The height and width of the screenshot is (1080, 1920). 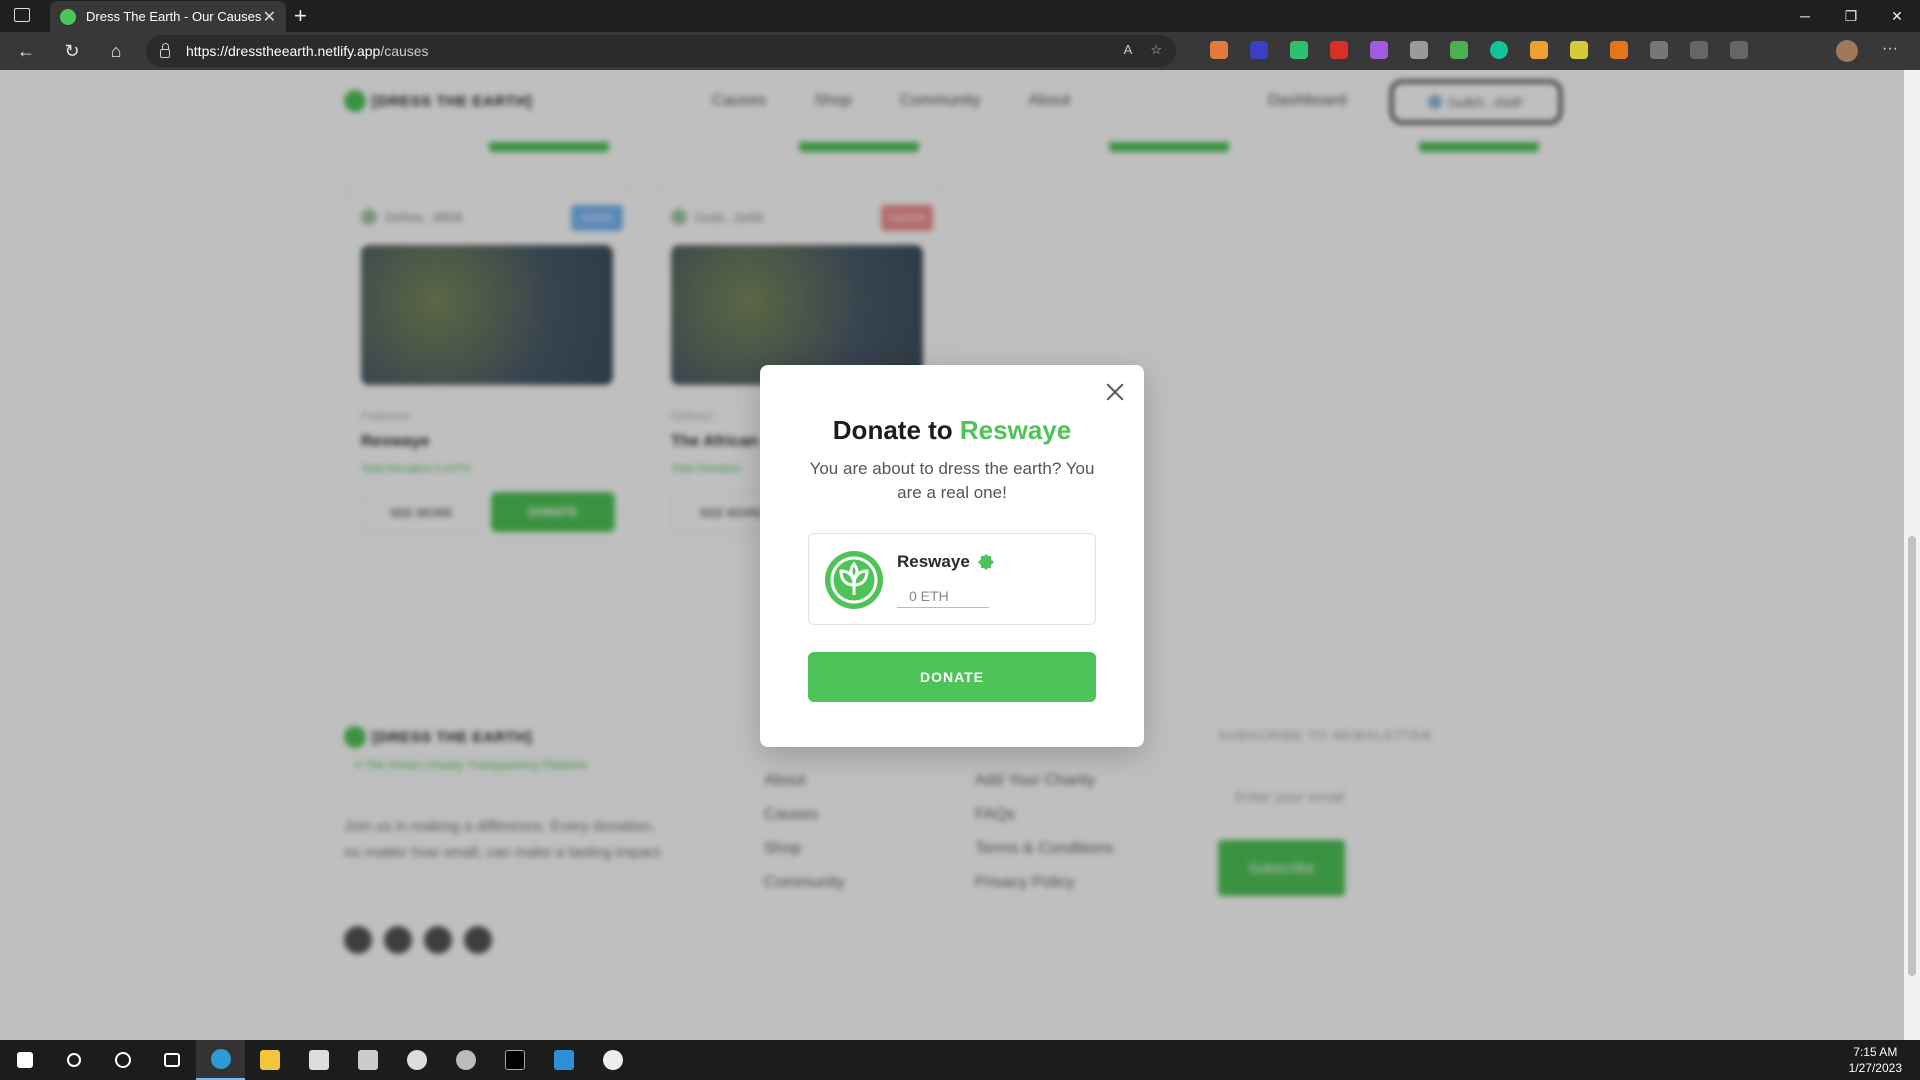 I want to click on charity-leaf-icon, so click(x=854, y=580).